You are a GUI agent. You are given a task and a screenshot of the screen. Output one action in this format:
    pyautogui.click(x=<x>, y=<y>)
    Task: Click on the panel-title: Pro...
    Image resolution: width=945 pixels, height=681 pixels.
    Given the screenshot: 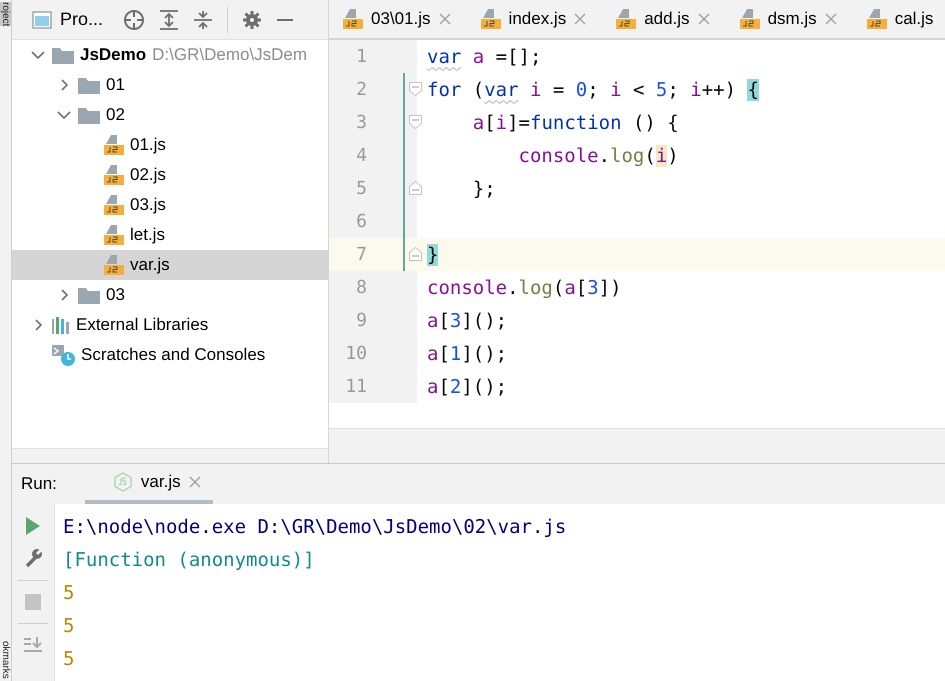 What is the action you would take?
    pyautogui.click(x=82, y=19)
    